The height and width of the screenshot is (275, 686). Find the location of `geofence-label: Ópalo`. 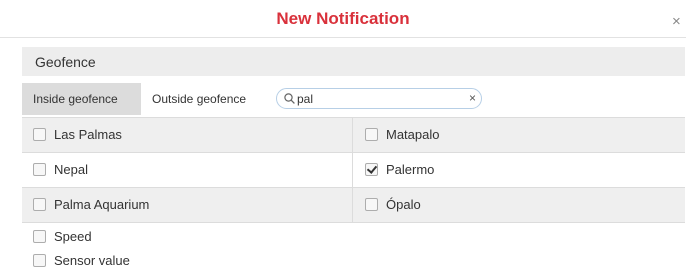

geofence-label: Ópalo is located at coordinates (403, 204).